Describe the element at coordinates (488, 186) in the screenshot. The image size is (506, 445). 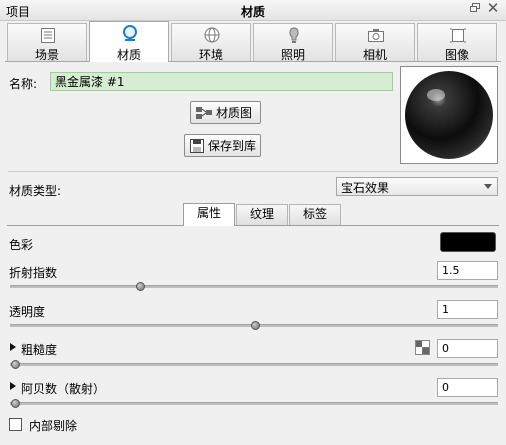
I see `chevron-down-icon` at that location.